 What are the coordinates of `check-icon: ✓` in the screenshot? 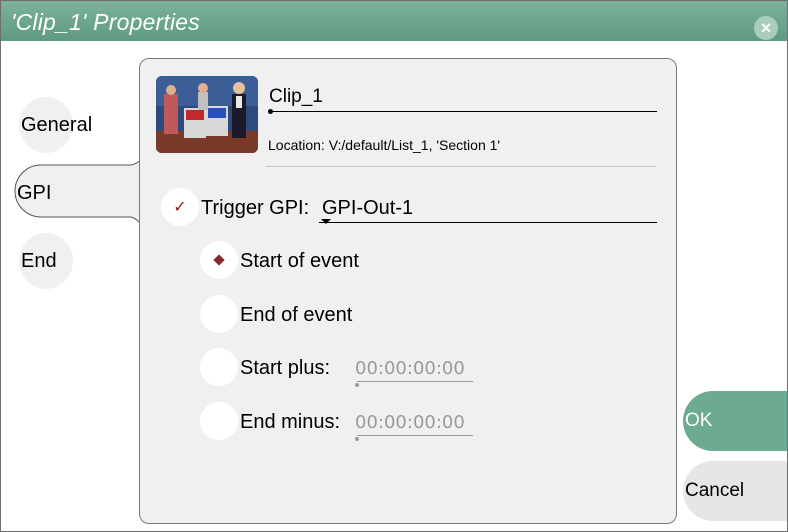 It's located at (180, 207).